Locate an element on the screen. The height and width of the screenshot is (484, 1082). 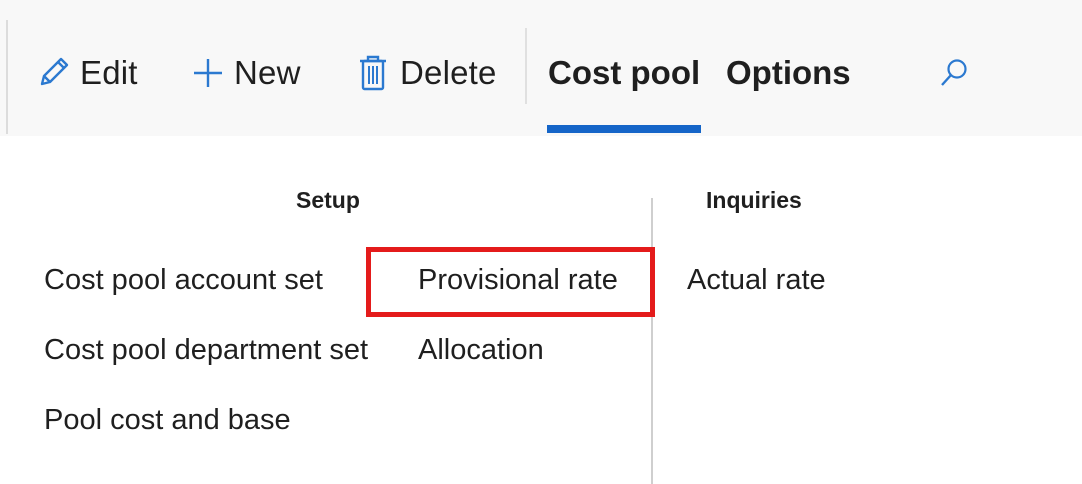
edit-button: Edit is located at coordinates (86, 73).